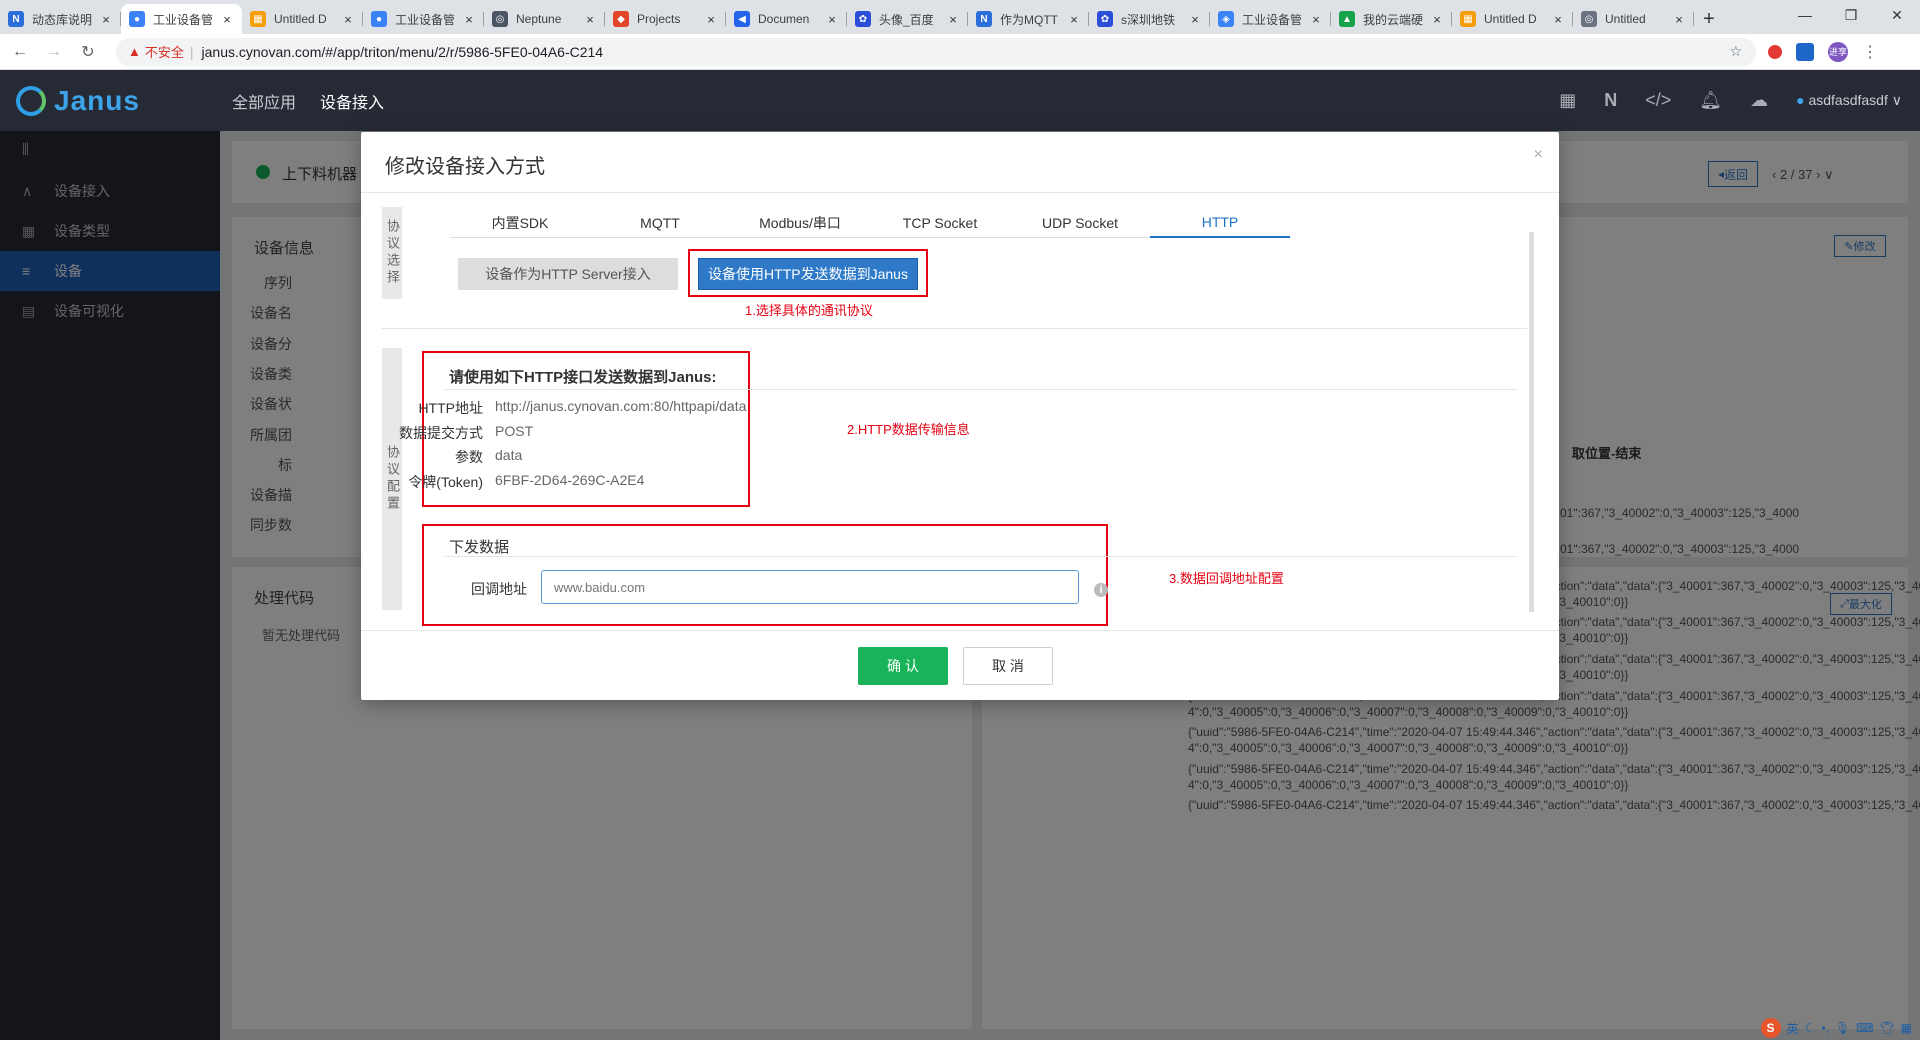  What do you see at coordinates (1805, 15) in the screenshot?
I see `minimize-button: —` at bounding box center [1805, 15].